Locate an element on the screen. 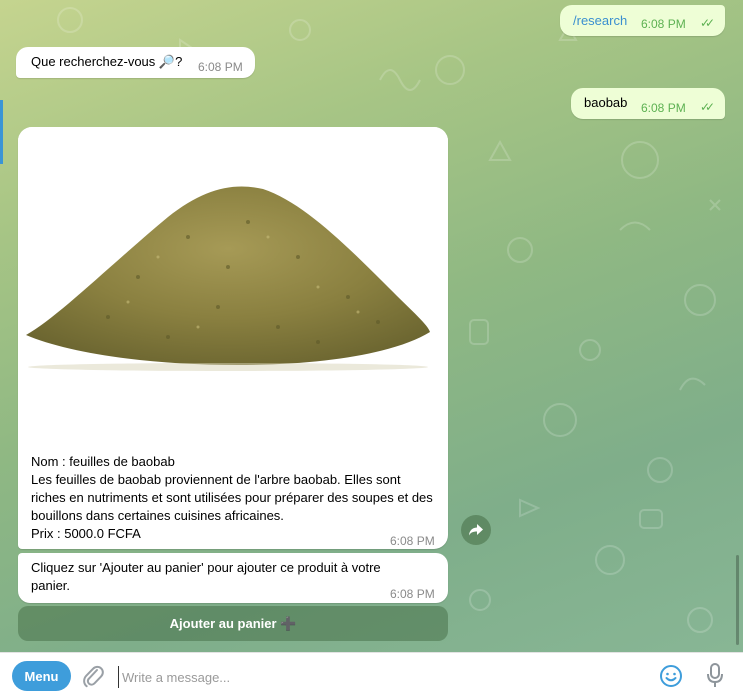  menu-button: Menu is located at coordinates (41, 676).